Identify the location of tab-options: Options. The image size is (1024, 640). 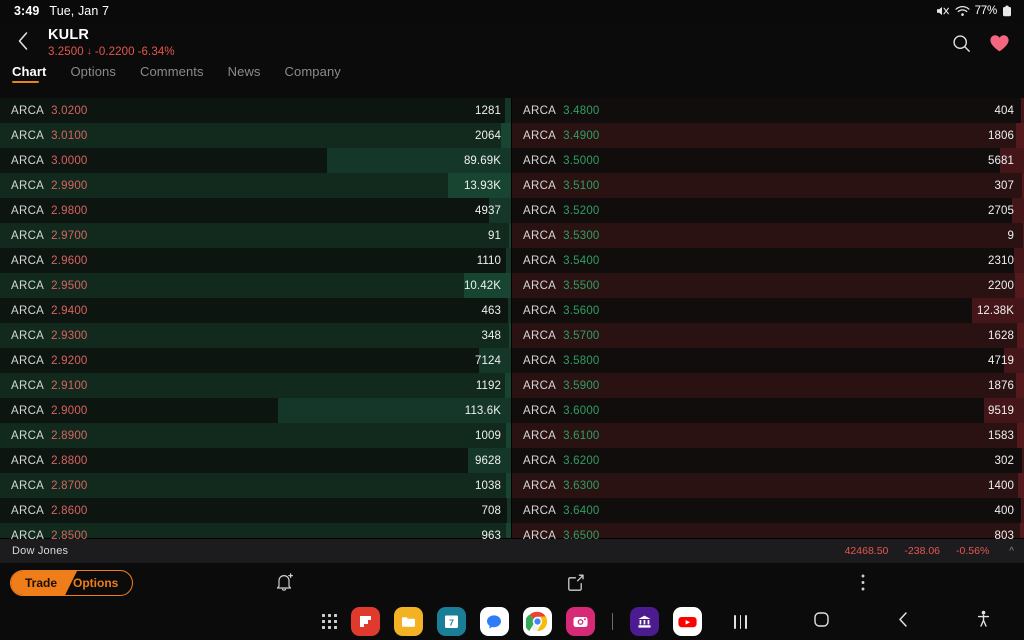
(93, 73).